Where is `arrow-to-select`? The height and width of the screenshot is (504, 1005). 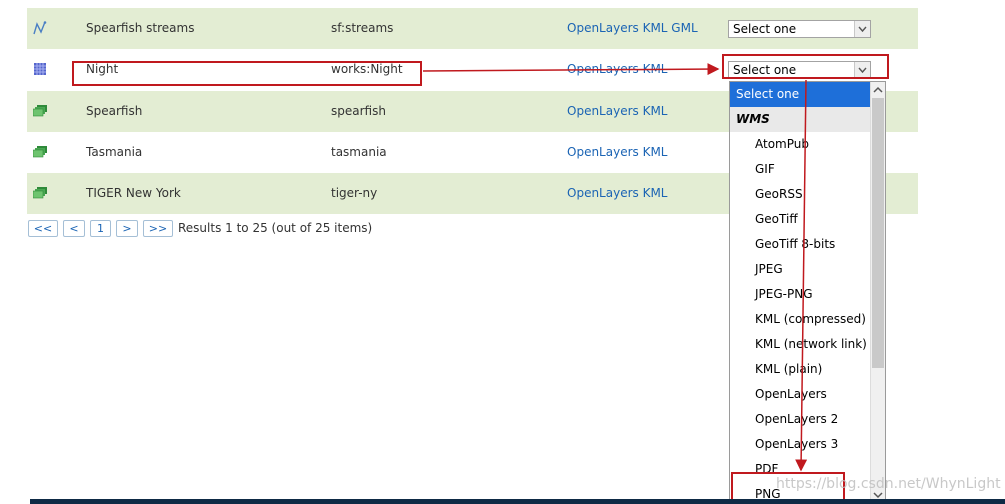
arrow-to-select is located at coordinates (571, 69).